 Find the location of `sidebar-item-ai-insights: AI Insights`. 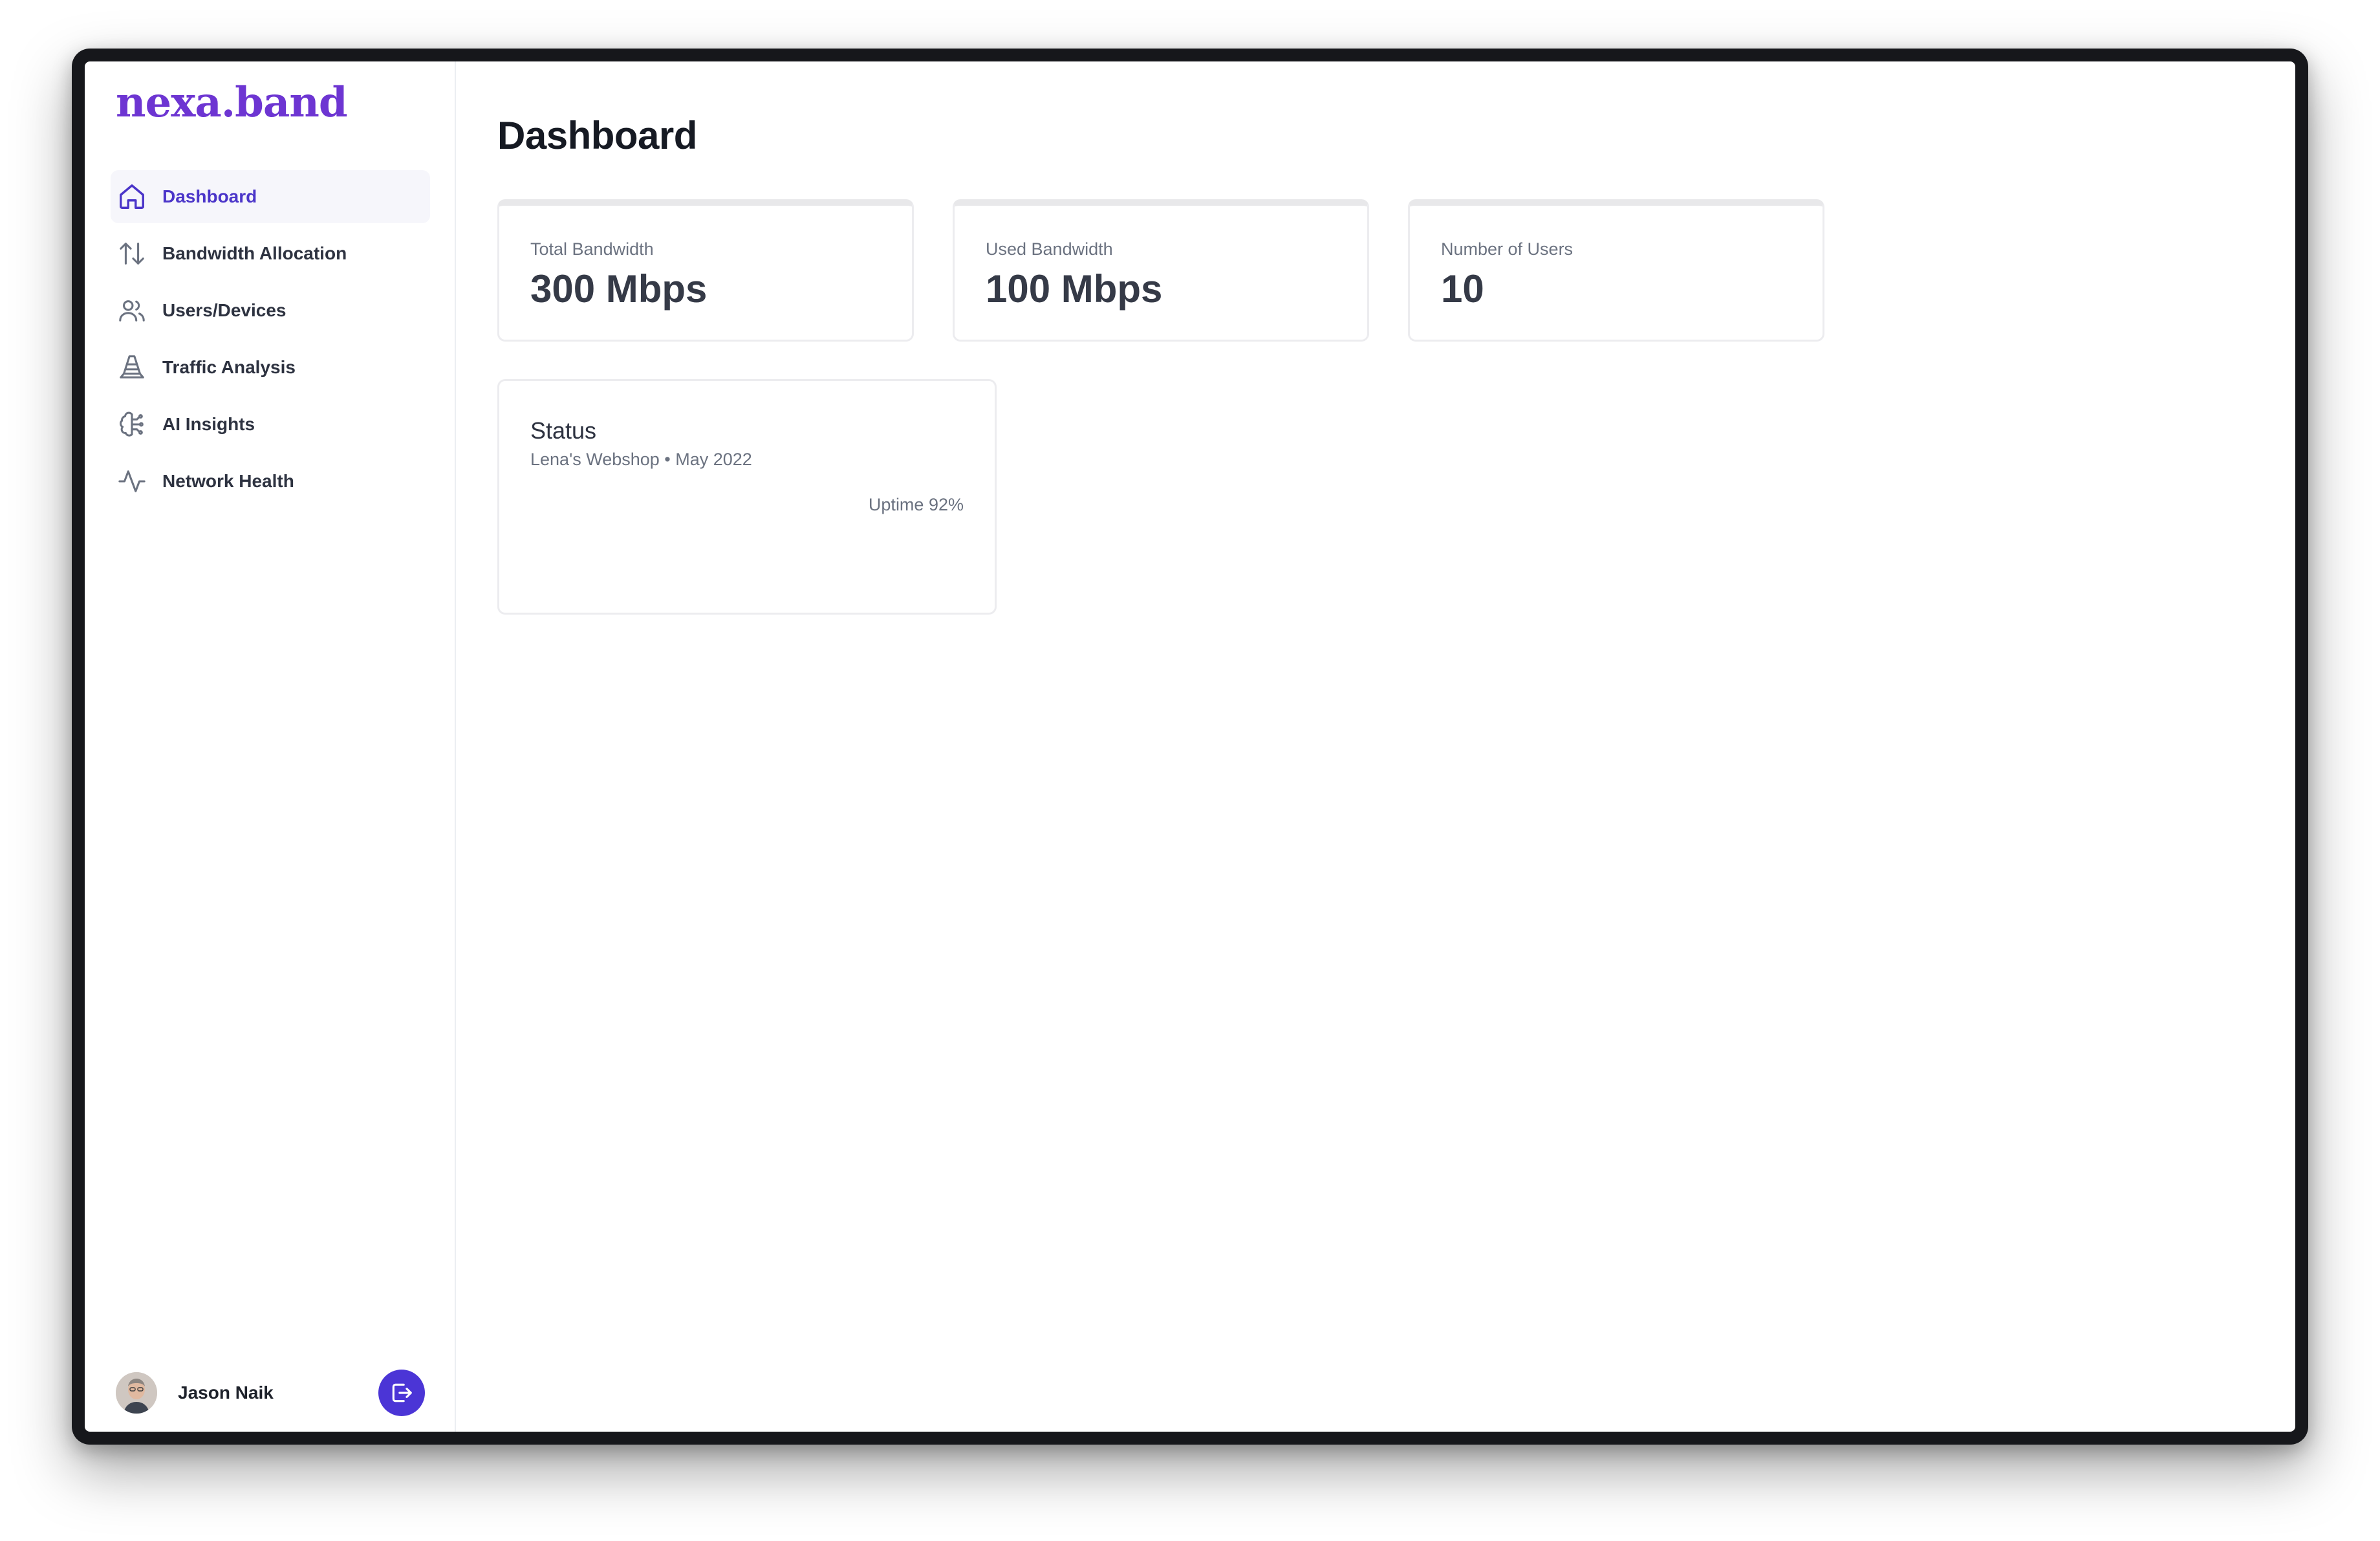

sidebar-item-ai-insights: AI Insights is located at coordinates (270, 424).